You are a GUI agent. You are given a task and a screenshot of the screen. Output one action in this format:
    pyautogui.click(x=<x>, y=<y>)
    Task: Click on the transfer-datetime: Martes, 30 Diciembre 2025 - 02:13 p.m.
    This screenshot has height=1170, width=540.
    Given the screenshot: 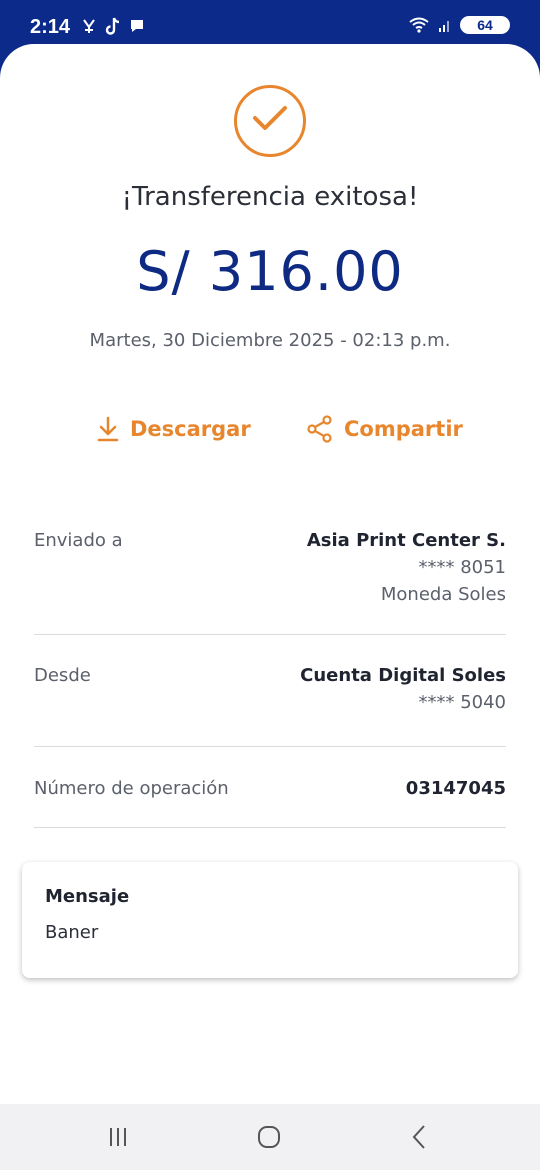 What is the action you would take?
    pyautogui.click(x=270, y=340)
    